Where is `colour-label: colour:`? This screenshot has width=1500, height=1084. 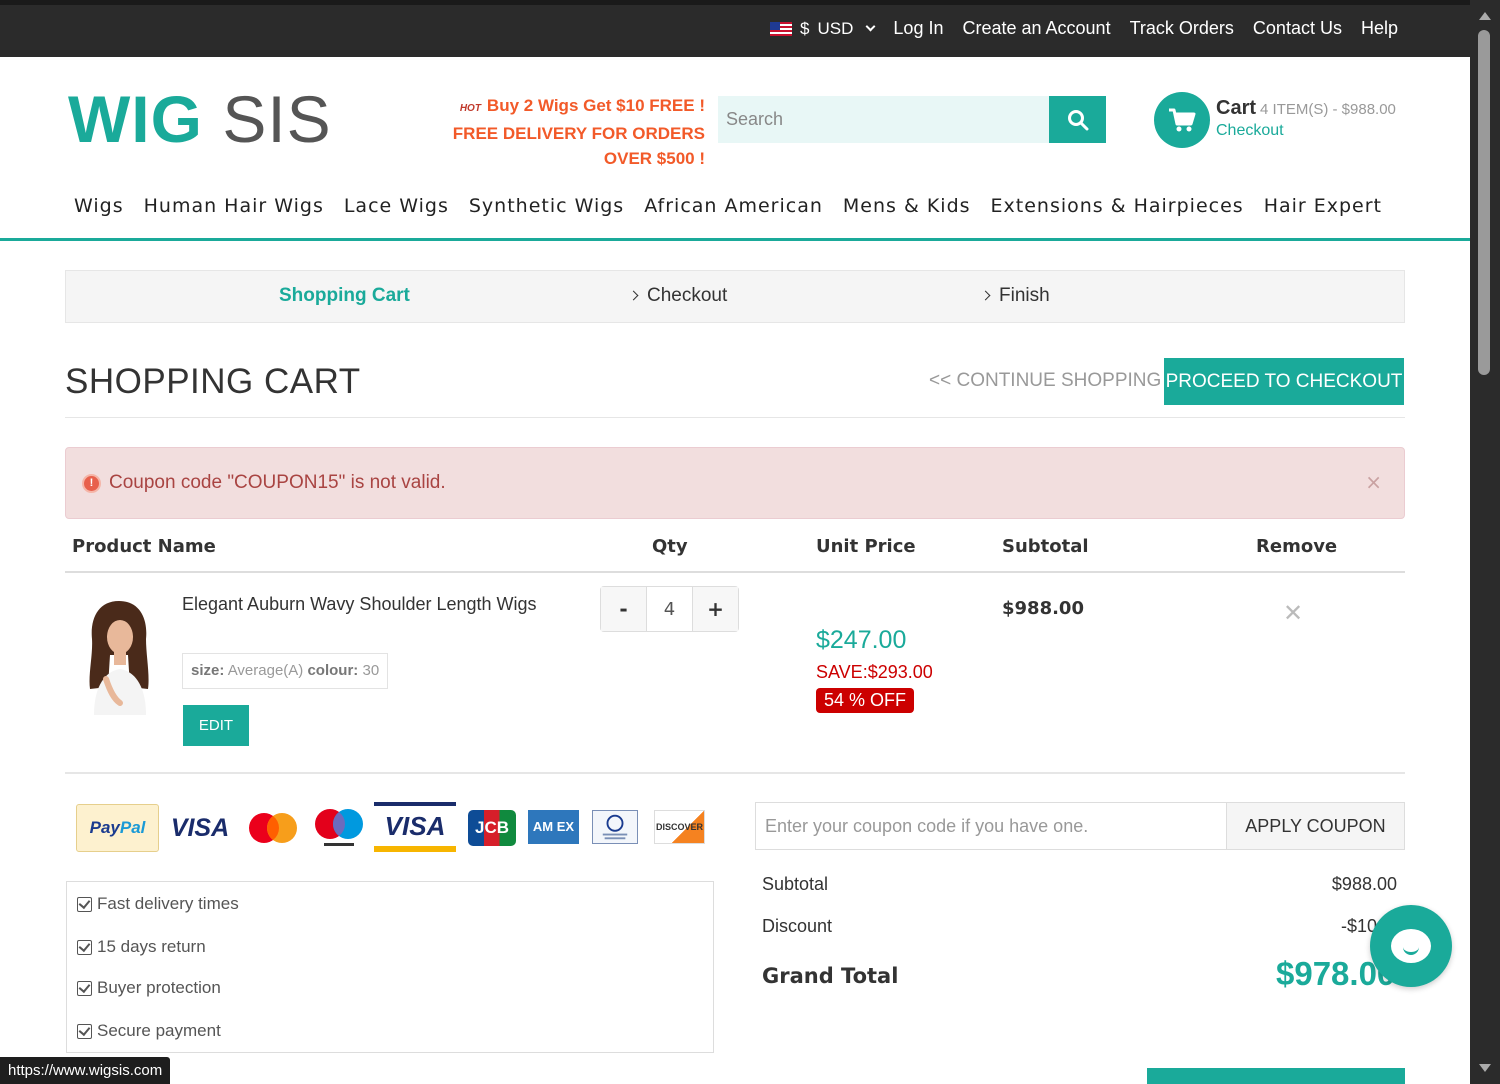 colour-label: colour: is located at coordinates (333, 670).